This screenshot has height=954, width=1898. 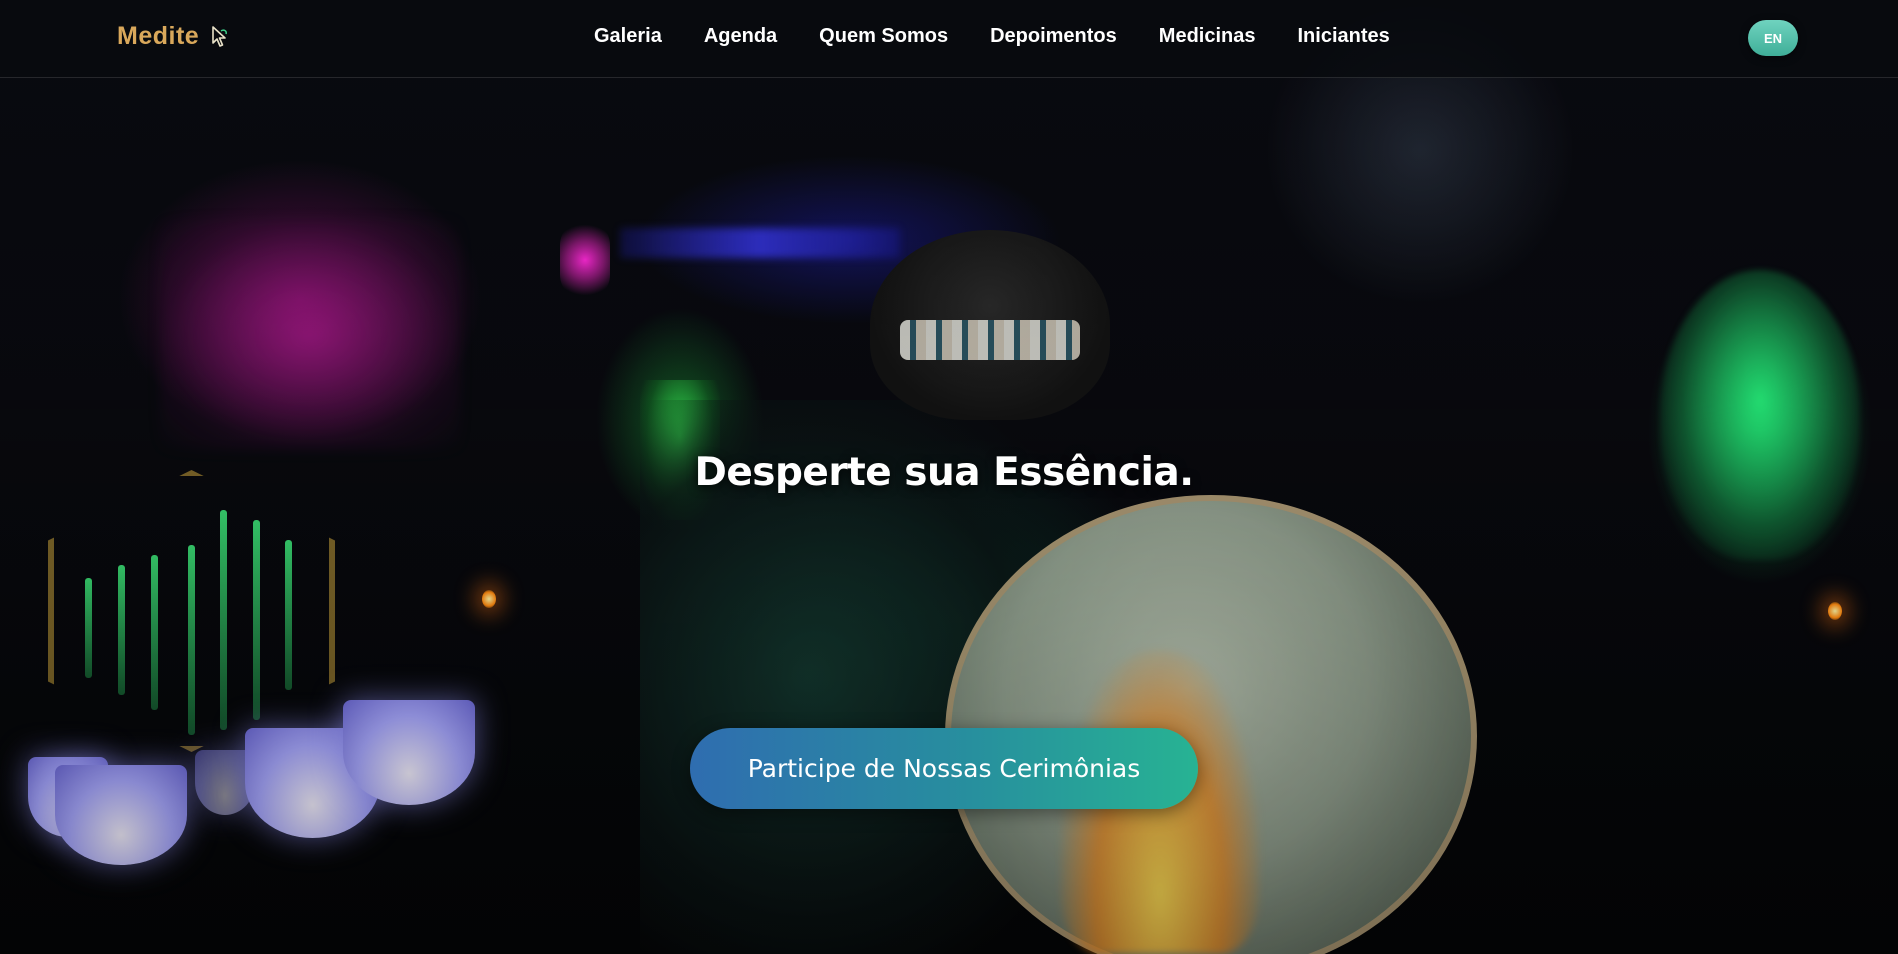 I want to click on join-ceremonies-button: Participe de Nossas Cerimônias, so click(x=944, y=768).